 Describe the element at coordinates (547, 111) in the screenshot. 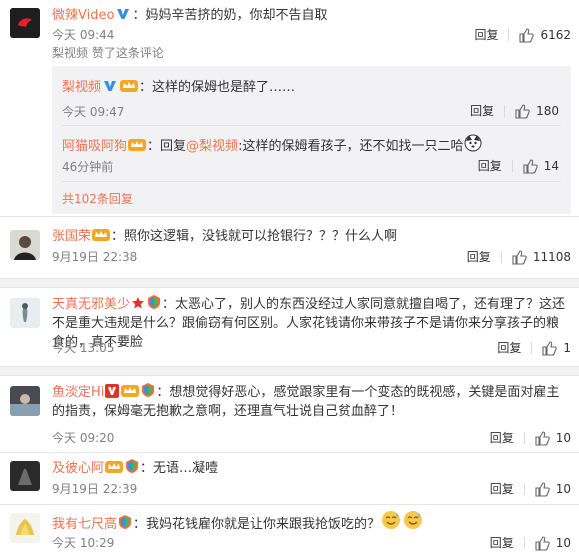

I see `like-count: 180` at that location.